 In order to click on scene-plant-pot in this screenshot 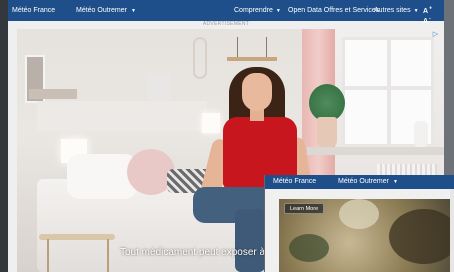, I will do `click(327, 132)`.